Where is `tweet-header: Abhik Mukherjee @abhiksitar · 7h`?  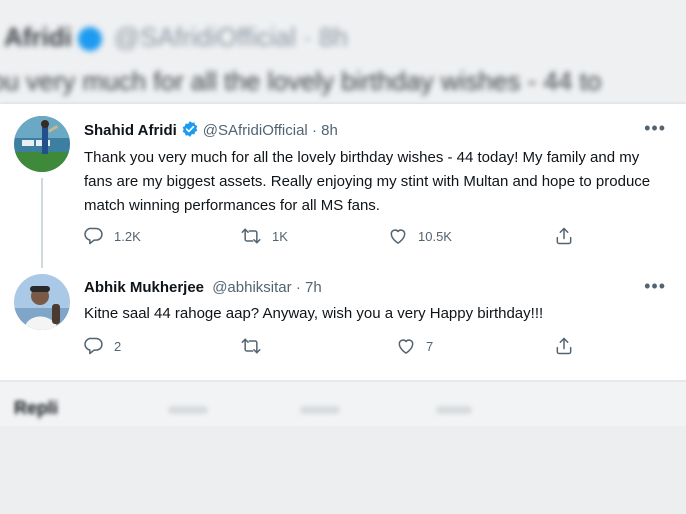 tweet-header: Abhik Mukherjee @abhiksitar · 7h is located at coordinates (203, 288).